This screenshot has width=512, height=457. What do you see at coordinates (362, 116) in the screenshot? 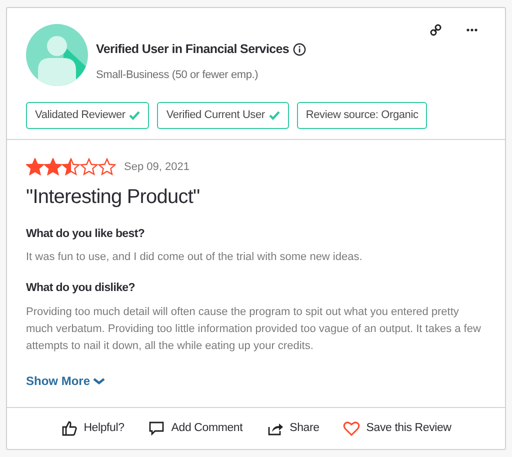
I see `reviewer-badge: Review source: Organic` at bounding box center [362, 116].